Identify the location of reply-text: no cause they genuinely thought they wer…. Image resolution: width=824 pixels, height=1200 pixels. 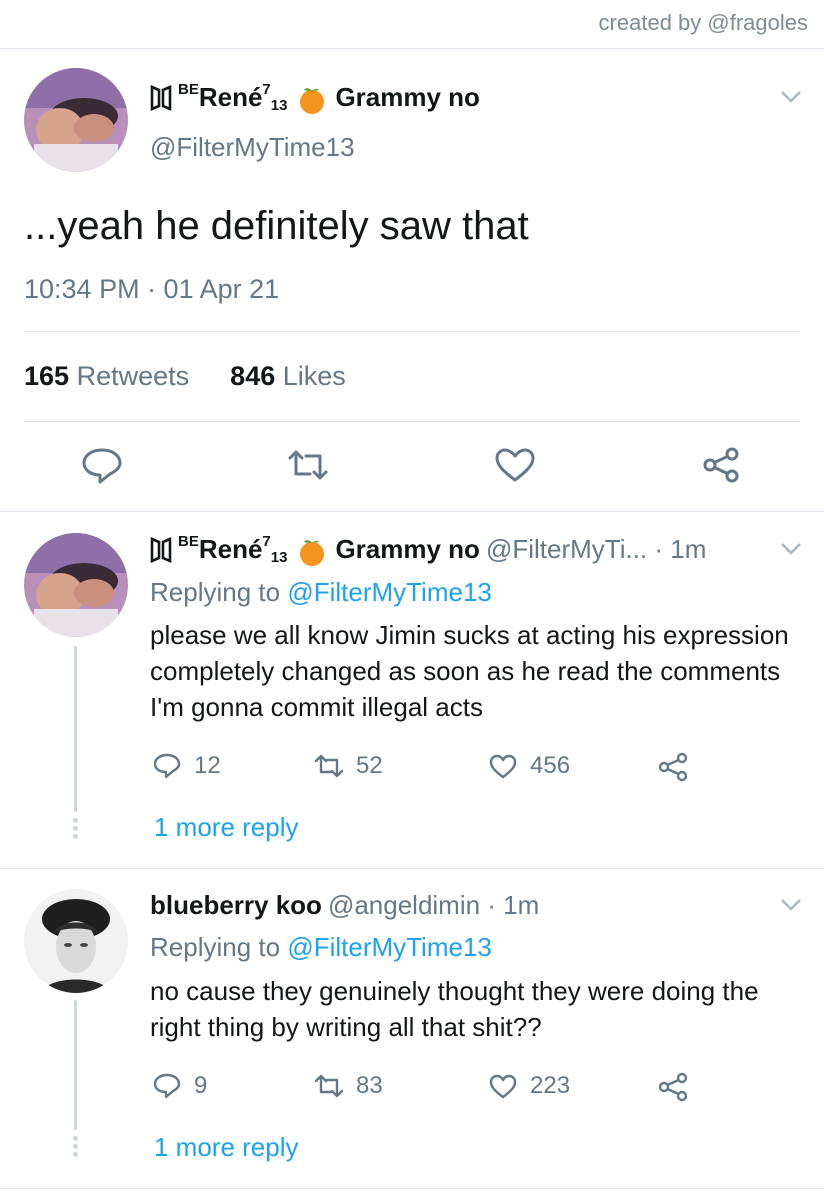
(454, 1009).